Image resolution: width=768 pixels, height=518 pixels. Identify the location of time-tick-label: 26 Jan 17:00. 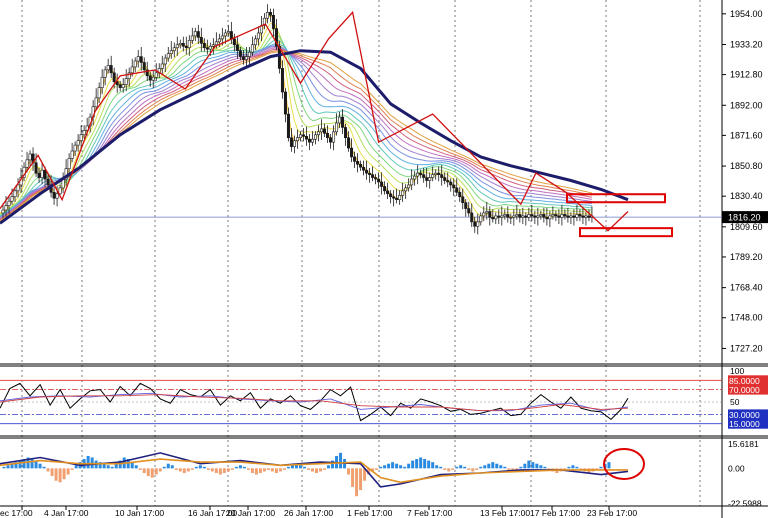
(308, 513).